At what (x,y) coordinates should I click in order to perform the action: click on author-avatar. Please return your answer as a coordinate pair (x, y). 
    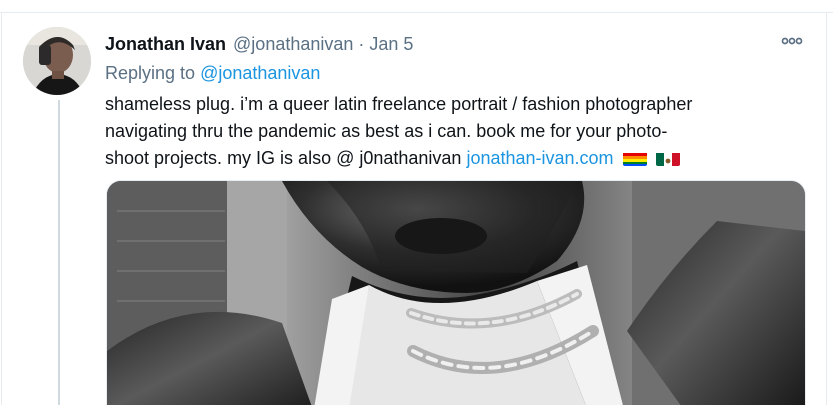
    Looking at the image, I should click on (57, 61).